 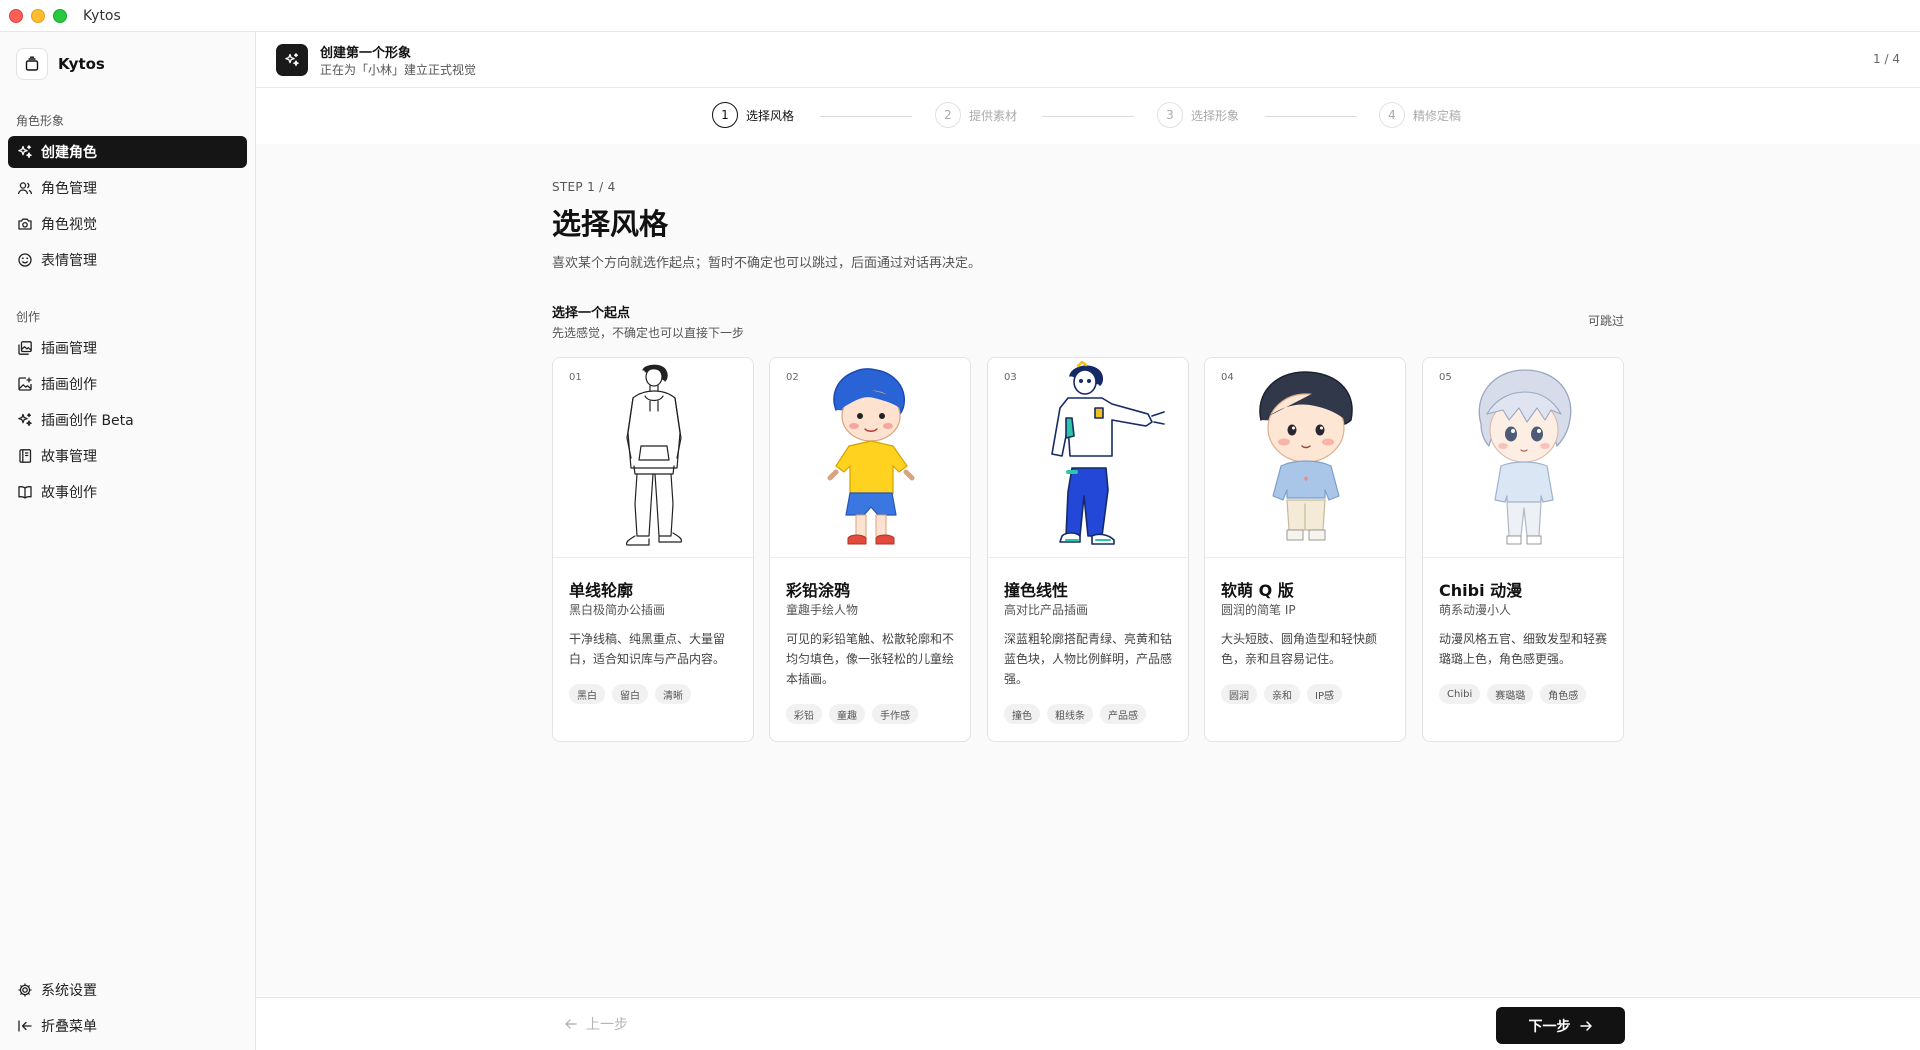 I want to click on tag-list: 彩铅 童趣 手作感, so click(x=852, y=714).